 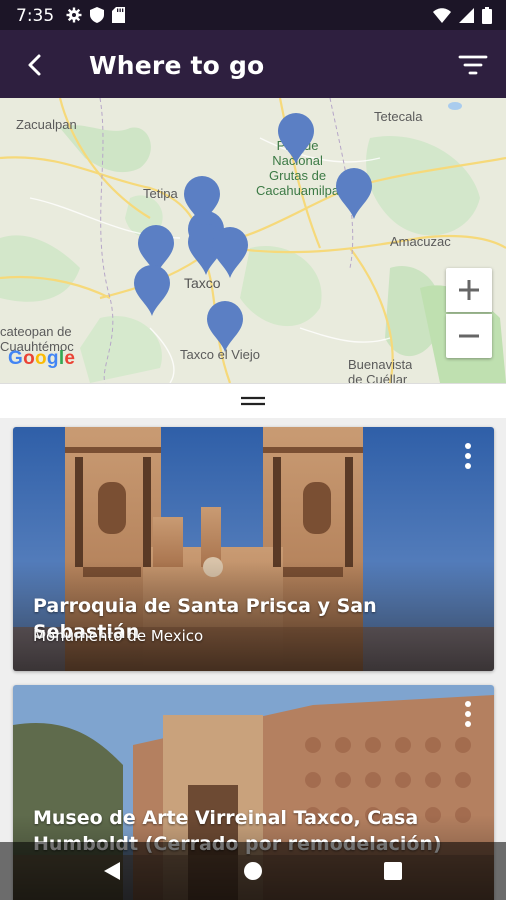 I want to click on nav-home-icon, so click(x=253, y=871).